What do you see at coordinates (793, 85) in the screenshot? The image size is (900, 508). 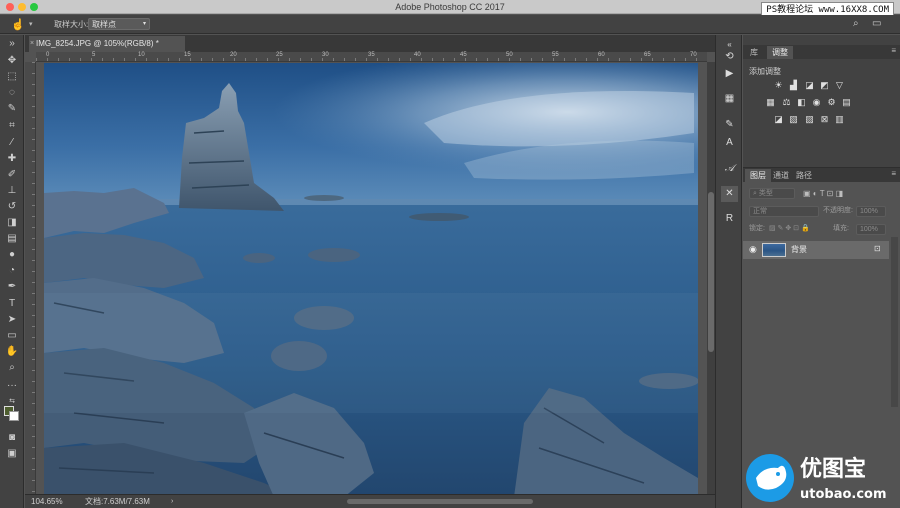 I see `levels-icon: ▟` at bounding box center [793, 85].